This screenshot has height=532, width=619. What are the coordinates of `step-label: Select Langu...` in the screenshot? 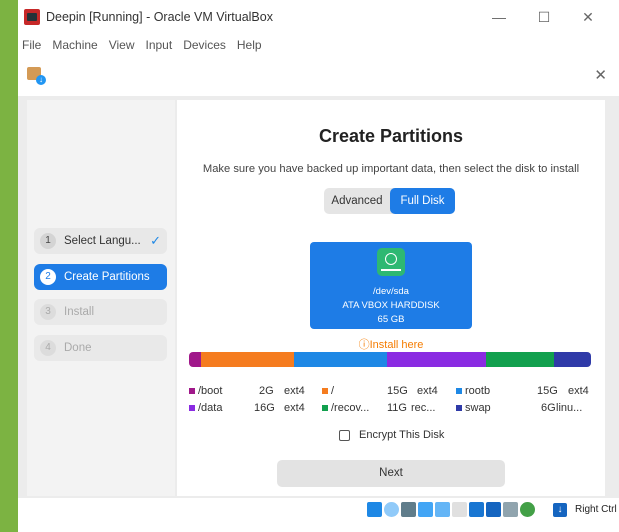 It's located at (102, 241).